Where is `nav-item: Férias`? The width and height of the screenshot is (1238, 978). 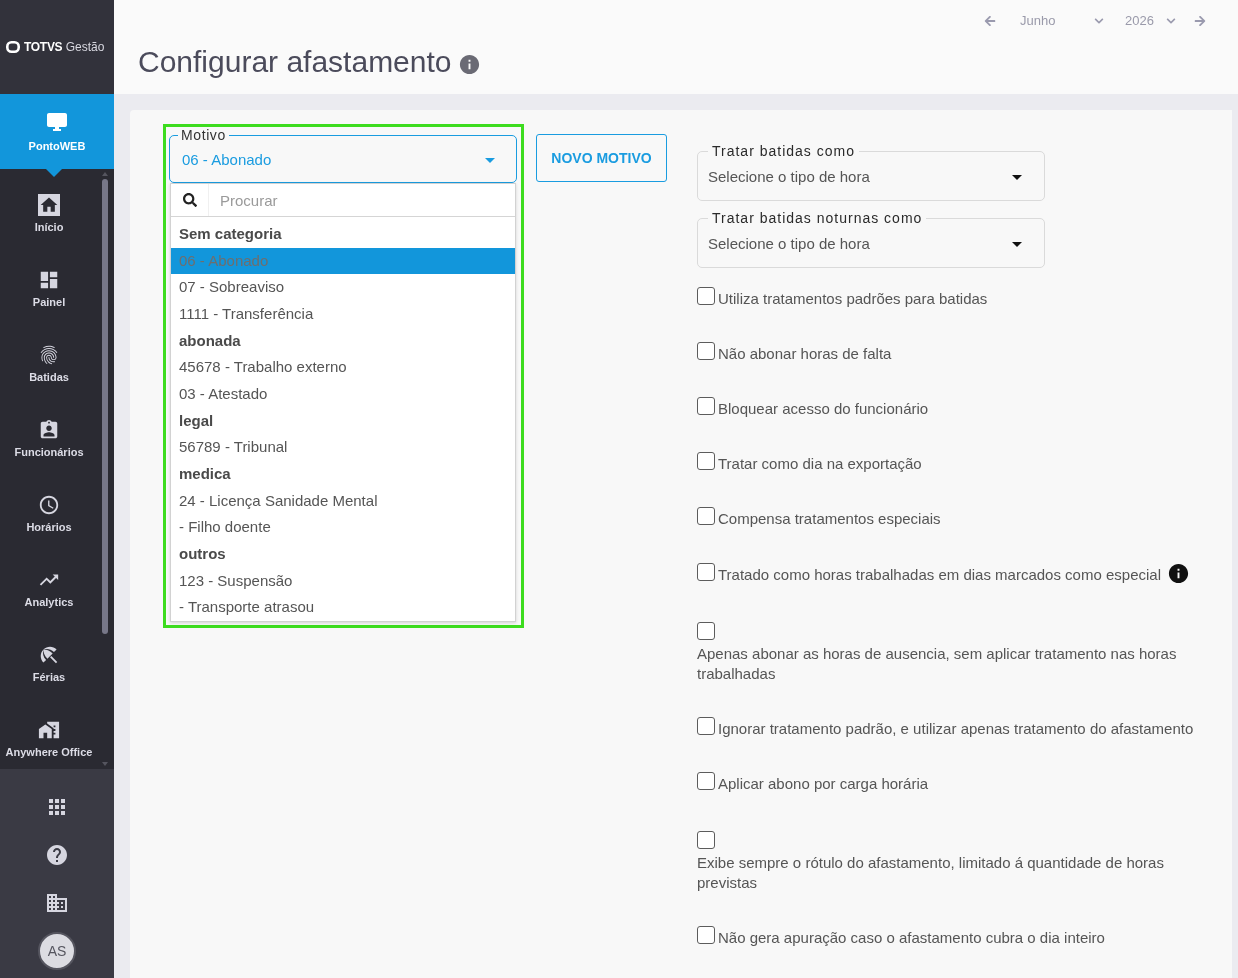 nav-item: Férias is located at coordinates (49, 656).